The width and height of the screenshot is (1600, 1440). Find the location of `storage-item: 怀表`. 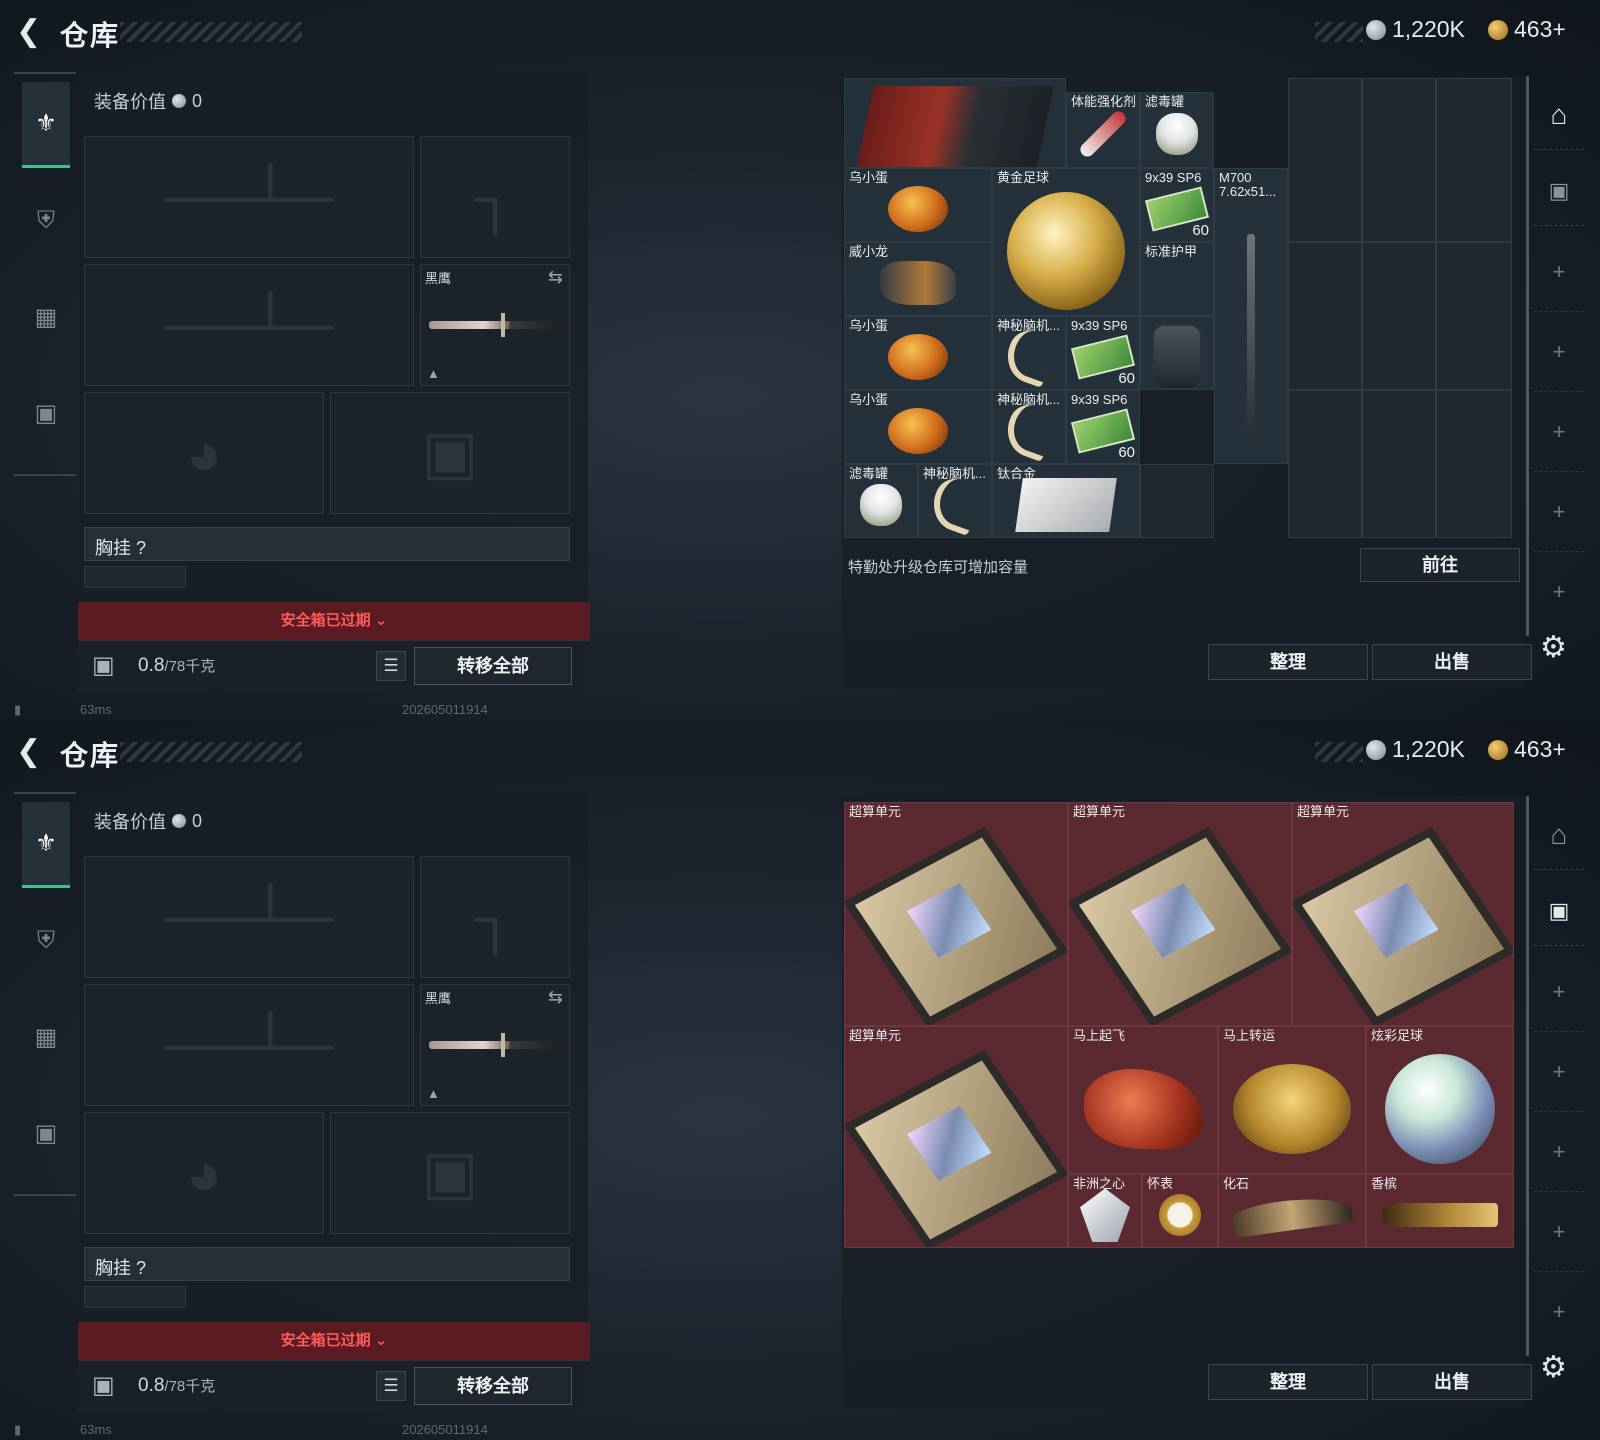

storage-item: 怀表 is located at coordinates (1180, 1211).